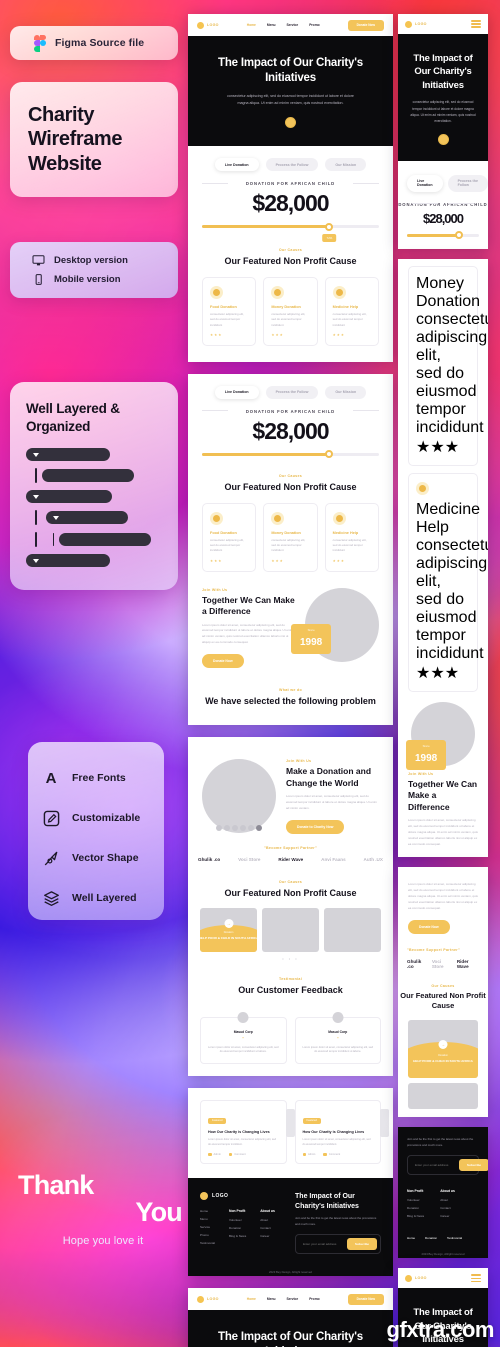  What do you see at coordinates (207, 1219) in the screenshot?
I see `footer-link: Menu` at bounding box center [207, 1219].